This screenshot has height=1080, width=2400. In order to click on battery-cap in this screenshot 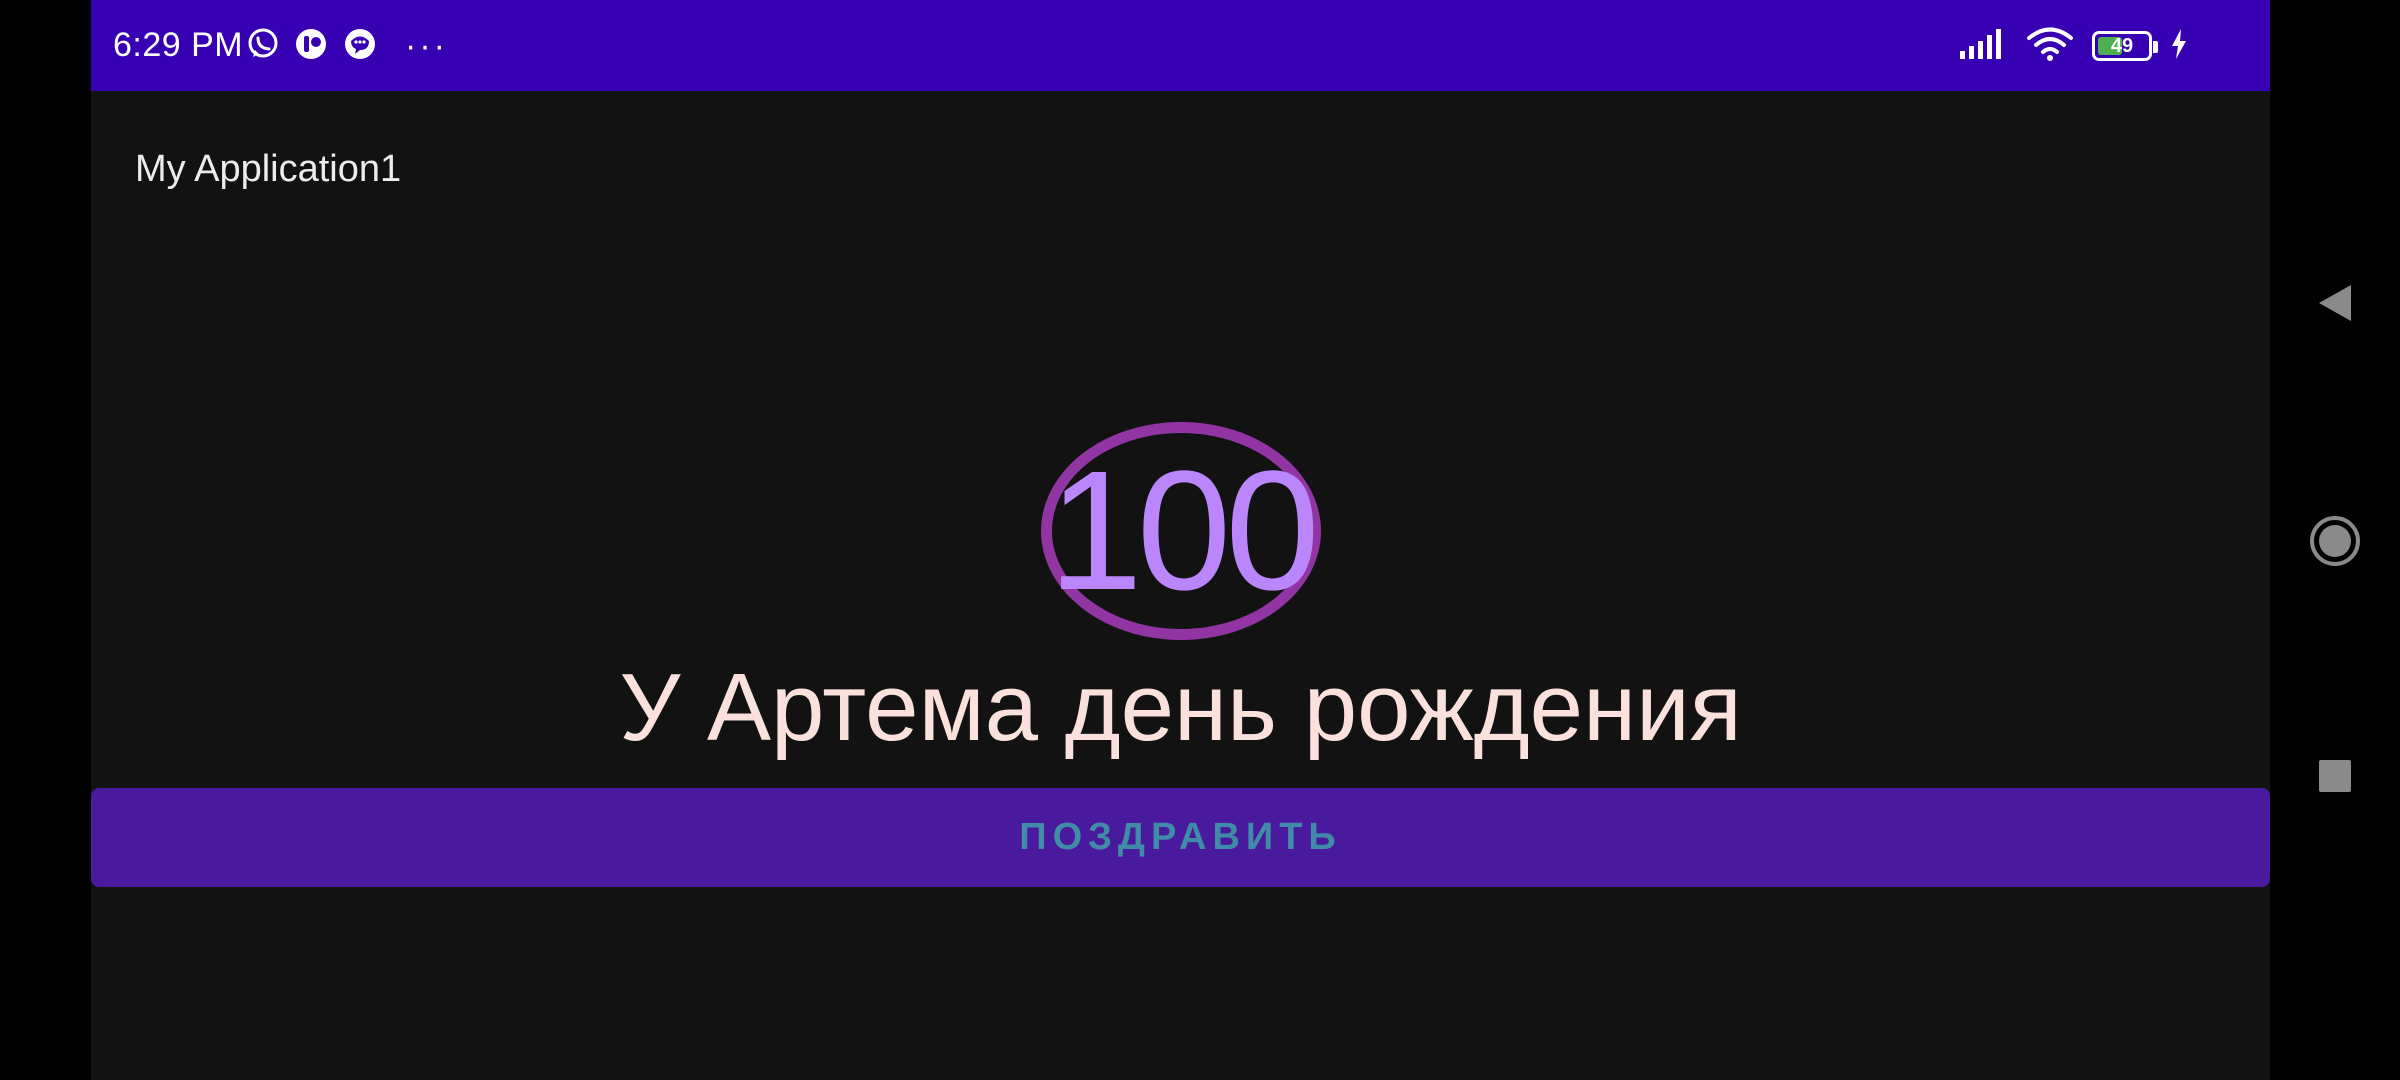, I will do `click(2155, 47)`.